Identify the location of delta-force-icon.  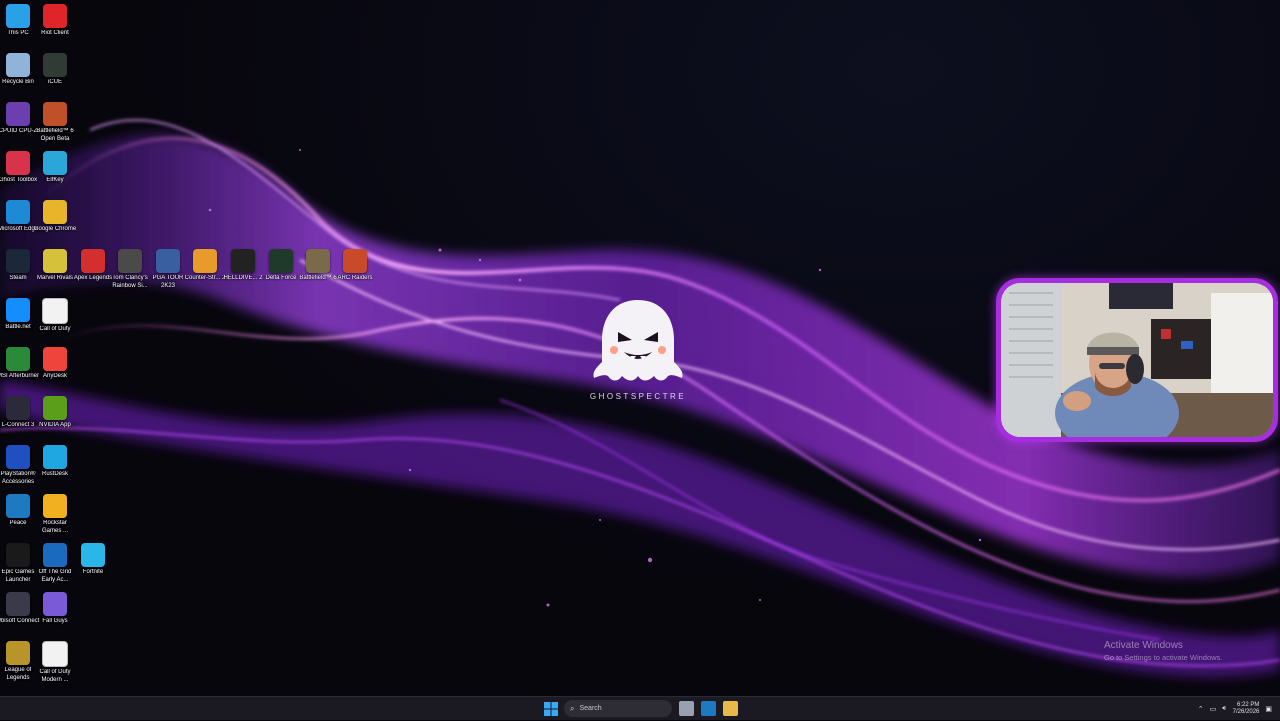
(281, 261).